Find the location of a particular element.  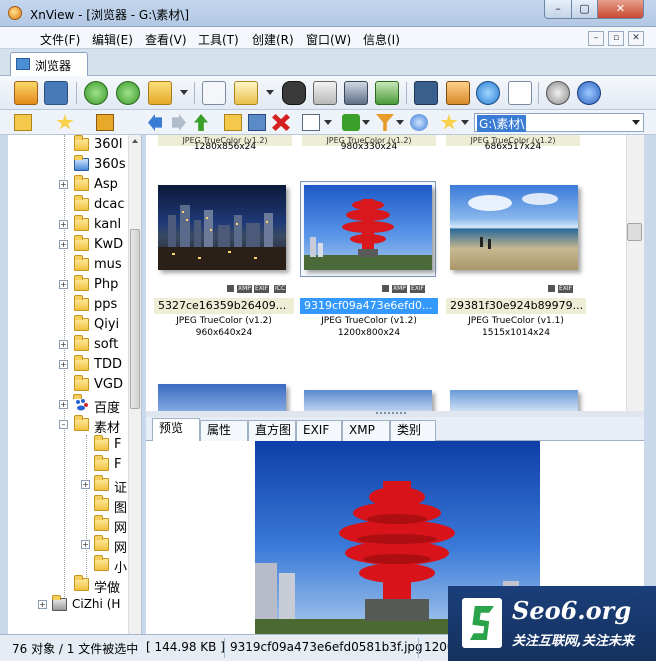

tree-item: + 百度 is located at coordinates (67, 405).